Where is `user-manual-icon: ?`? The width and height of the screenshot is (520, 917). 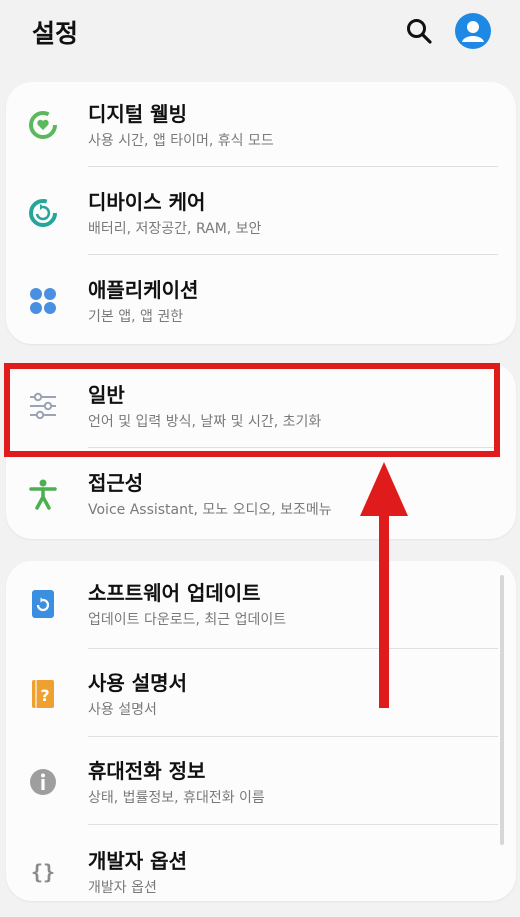 user-manual-icon: ? is located at coordinates (43, 694).